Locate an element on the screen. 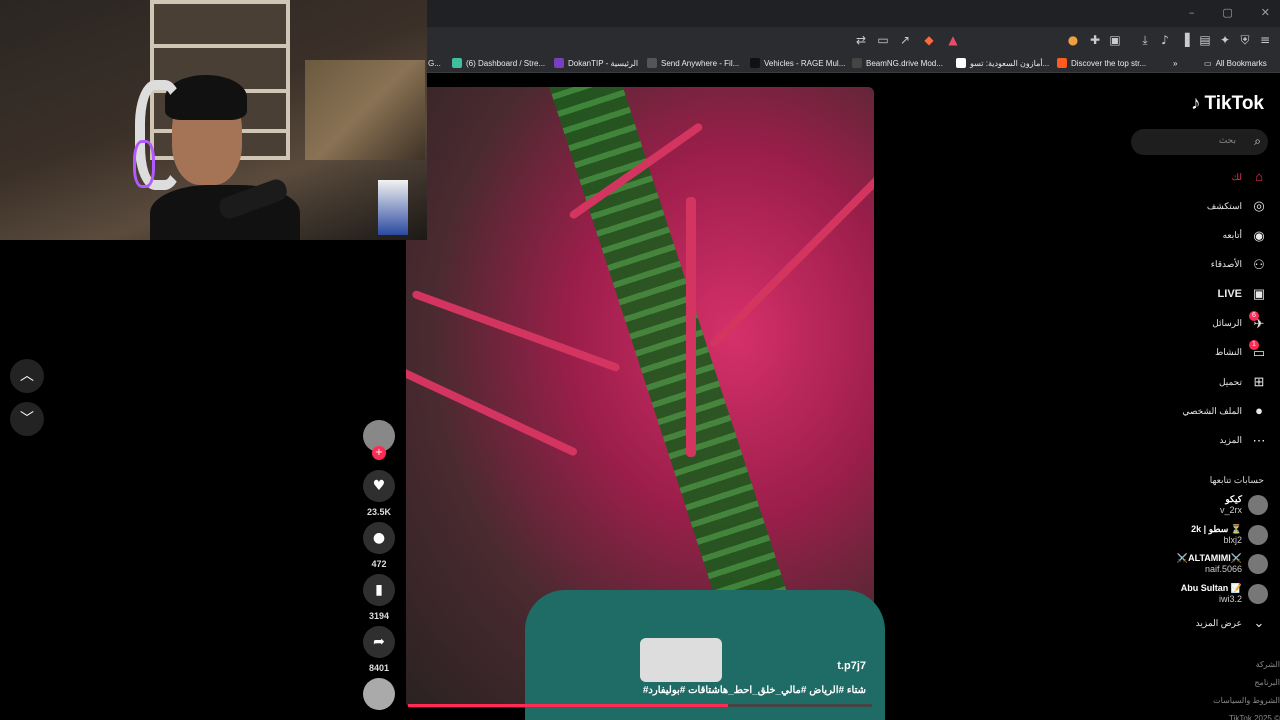 This screenshot has height=720, width=1280. folder-icon: ▭ is located at coordinates (1208, 63).